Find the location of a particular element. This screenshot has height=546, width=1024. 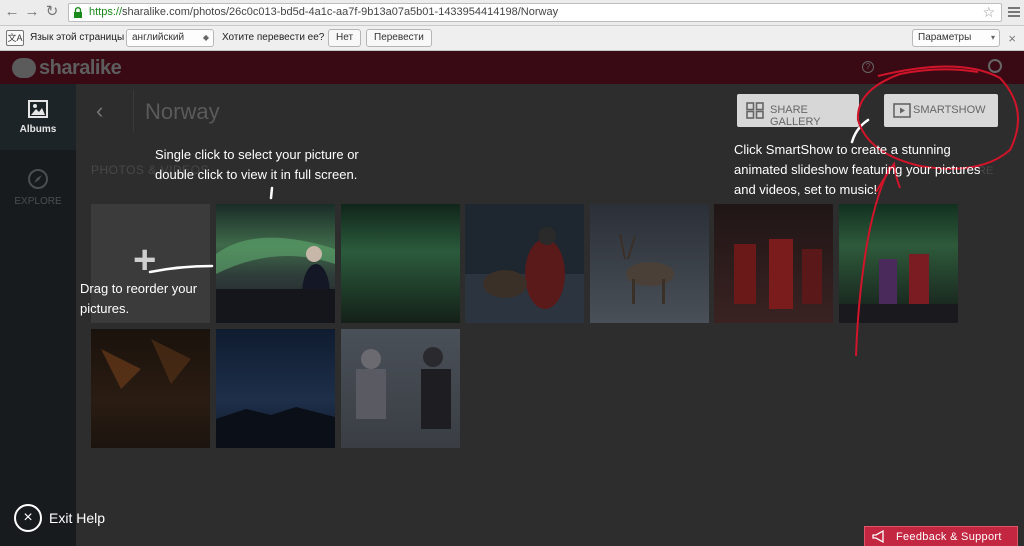

grid-icon is located at coordinates (755, 110).